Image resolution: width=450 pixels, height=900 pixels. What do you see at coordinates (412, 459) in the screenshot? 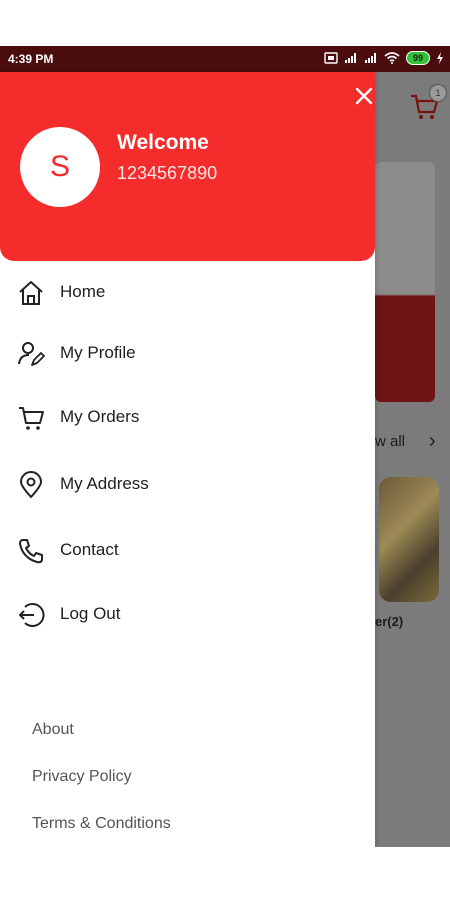
I see `background-app-overlay: 1 w all › er(2)` at bounding box center [412, 459].